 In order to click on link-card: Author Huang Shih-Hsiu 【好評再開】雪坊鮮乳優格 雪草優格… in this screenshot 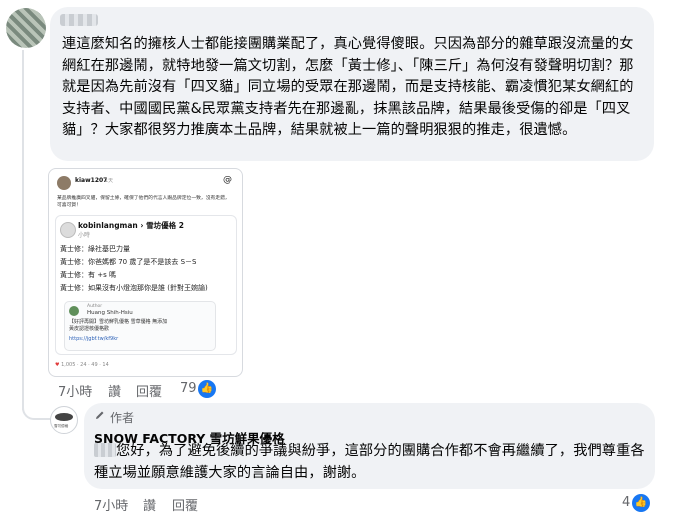, I will do `click(140, 326)`.